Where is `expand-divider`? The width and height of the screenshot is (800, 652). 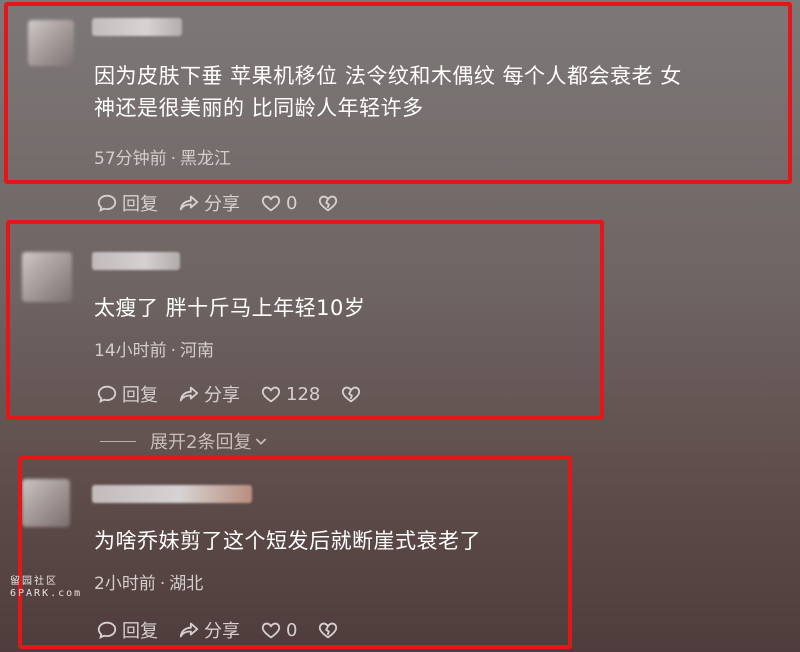 expand-divider is located at coordinates (118, 441).